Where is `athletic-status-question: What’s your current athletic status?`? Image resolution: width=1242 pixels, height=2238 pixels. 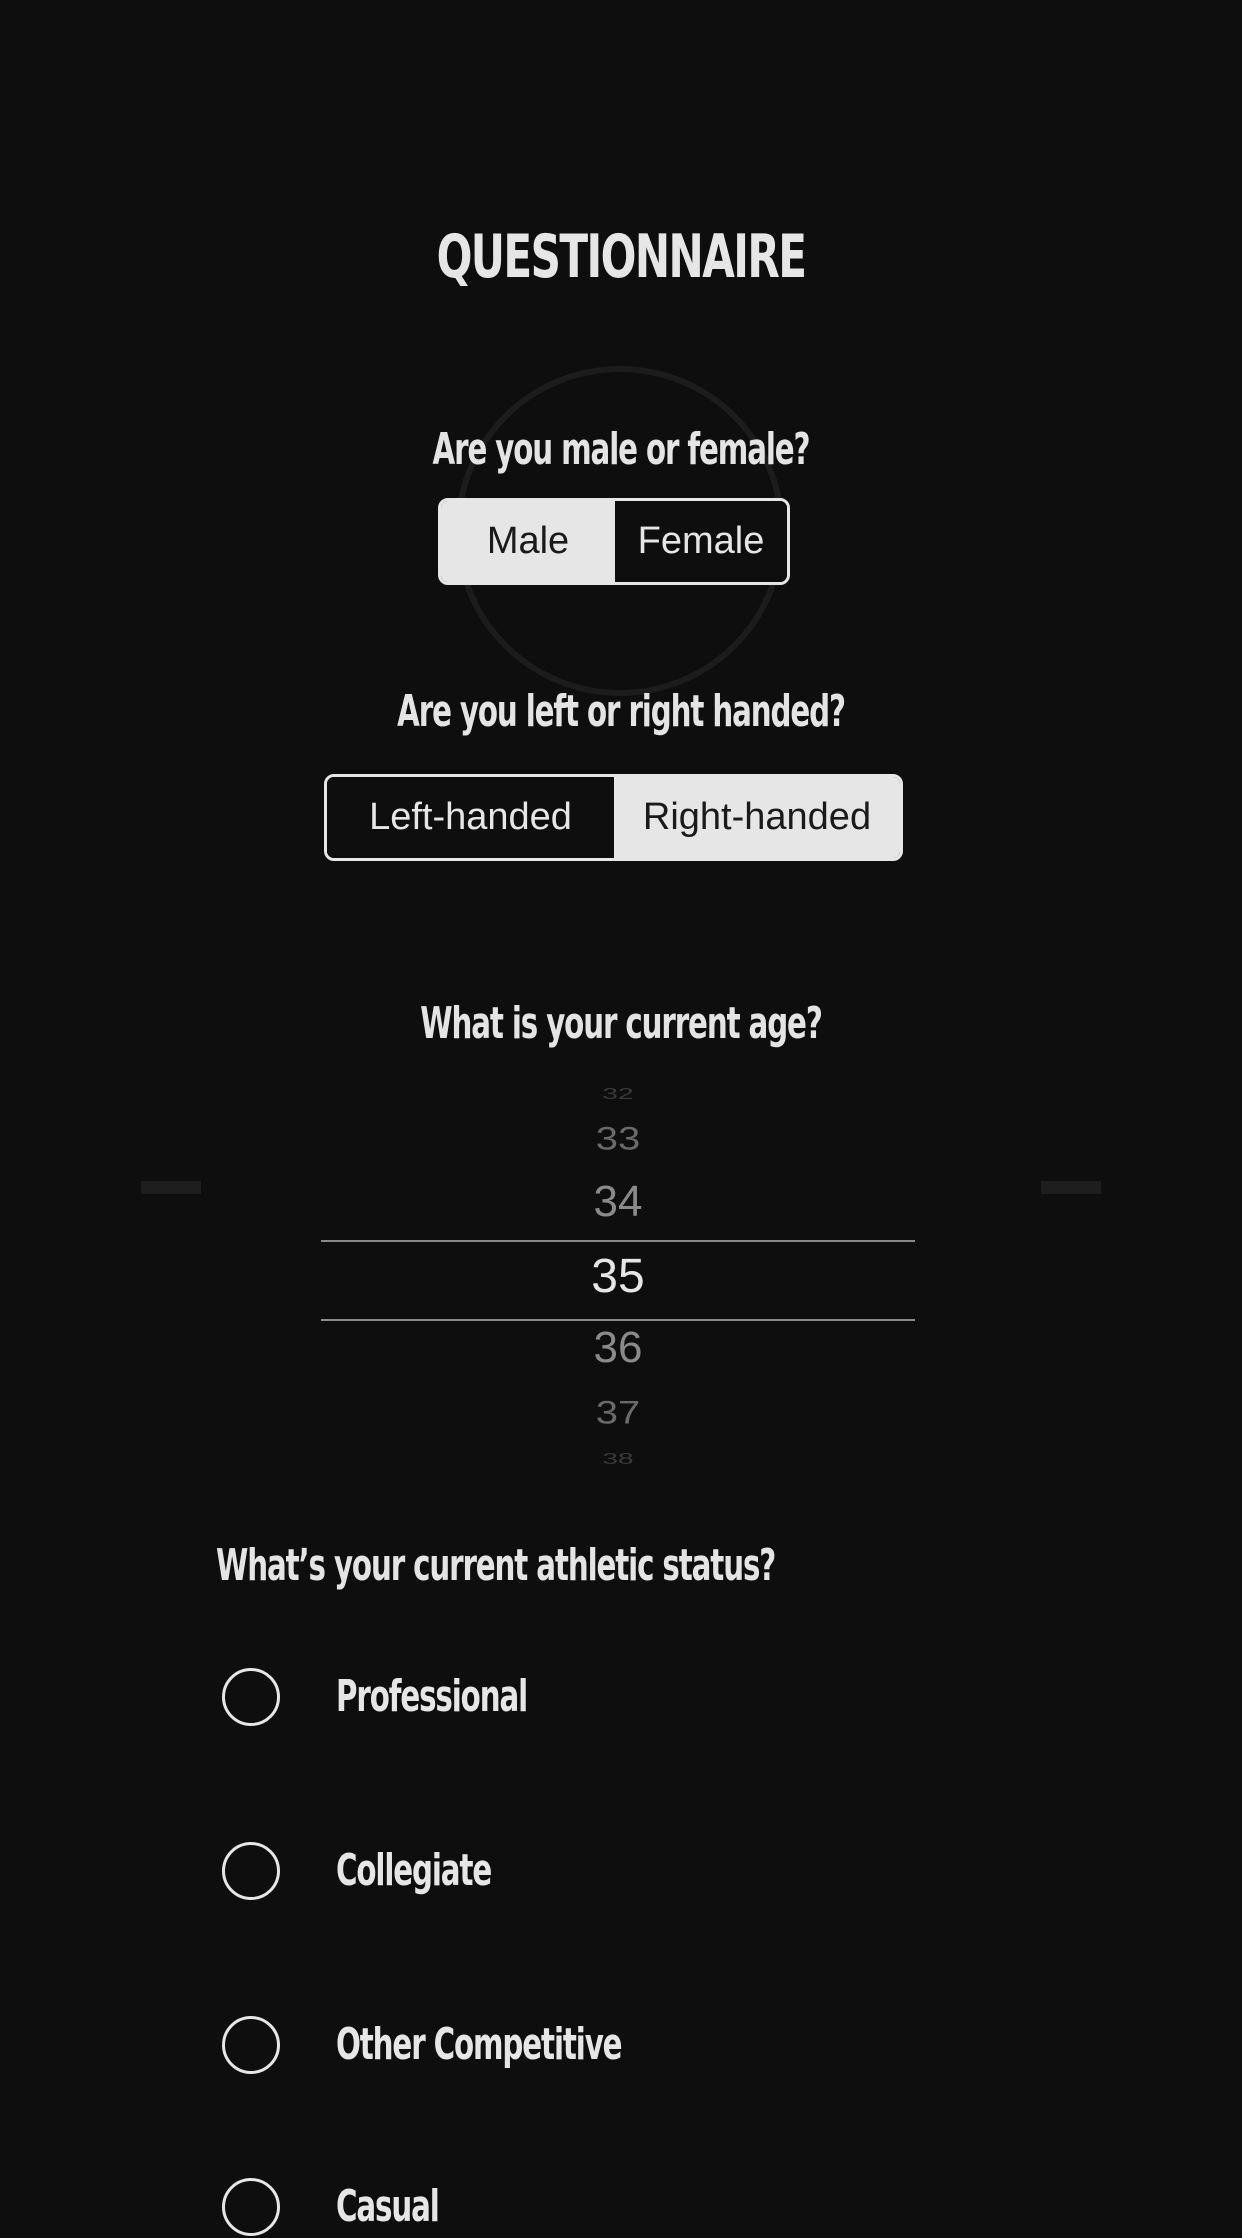 athletic-status-question: What’s your current athletic status? is located at coordinates (496, 1565).